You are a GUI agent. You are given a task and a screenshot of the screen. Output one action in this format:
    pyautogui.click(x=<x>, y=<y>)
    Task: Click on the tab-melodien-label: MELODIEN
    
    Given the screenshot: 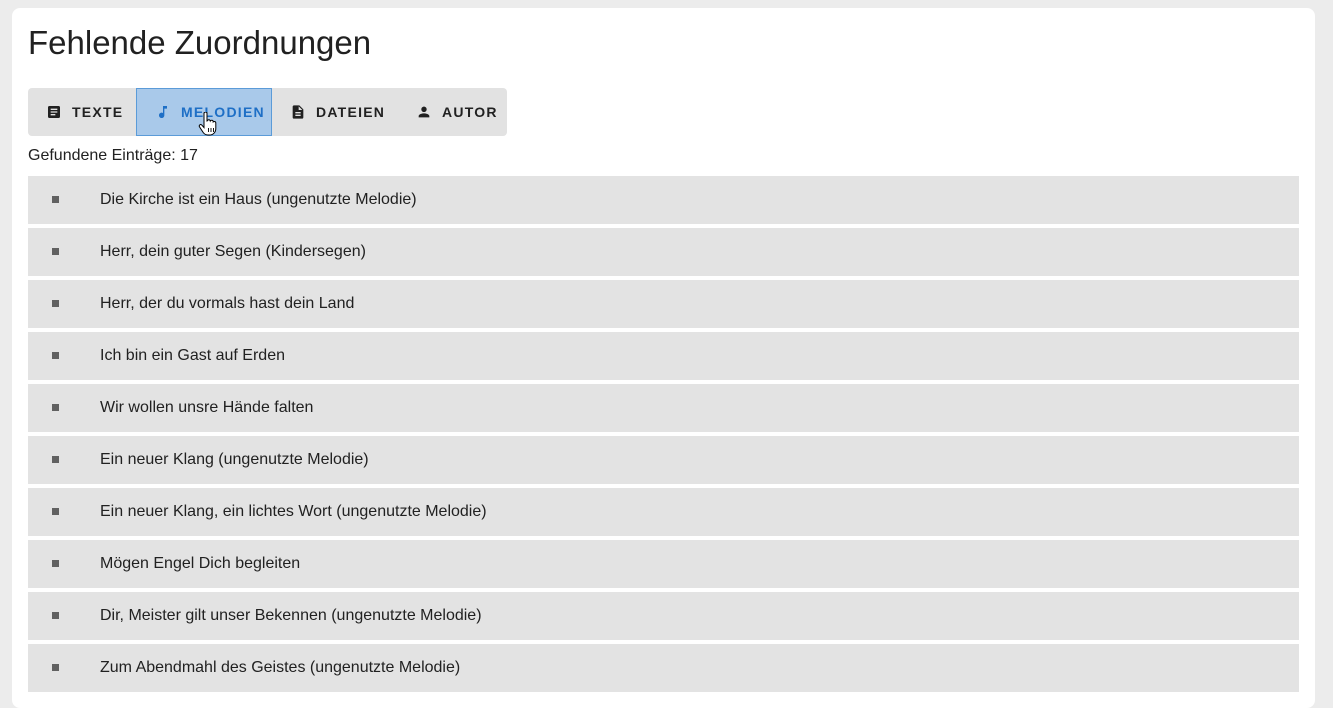 What is the action you would take?
    pyautogui.click(x=223, y=112)
    